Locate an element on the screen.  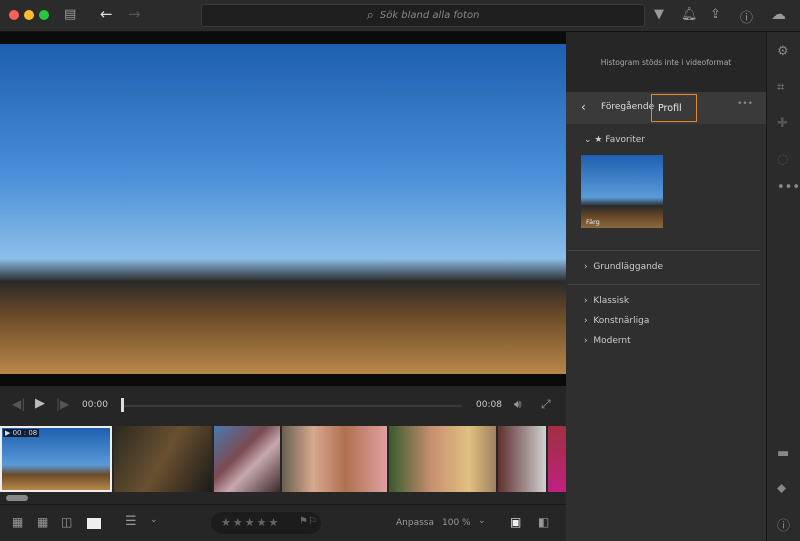
histogram-area: Histogram stöds inte i videoformat is located at coordinates (666, 62).